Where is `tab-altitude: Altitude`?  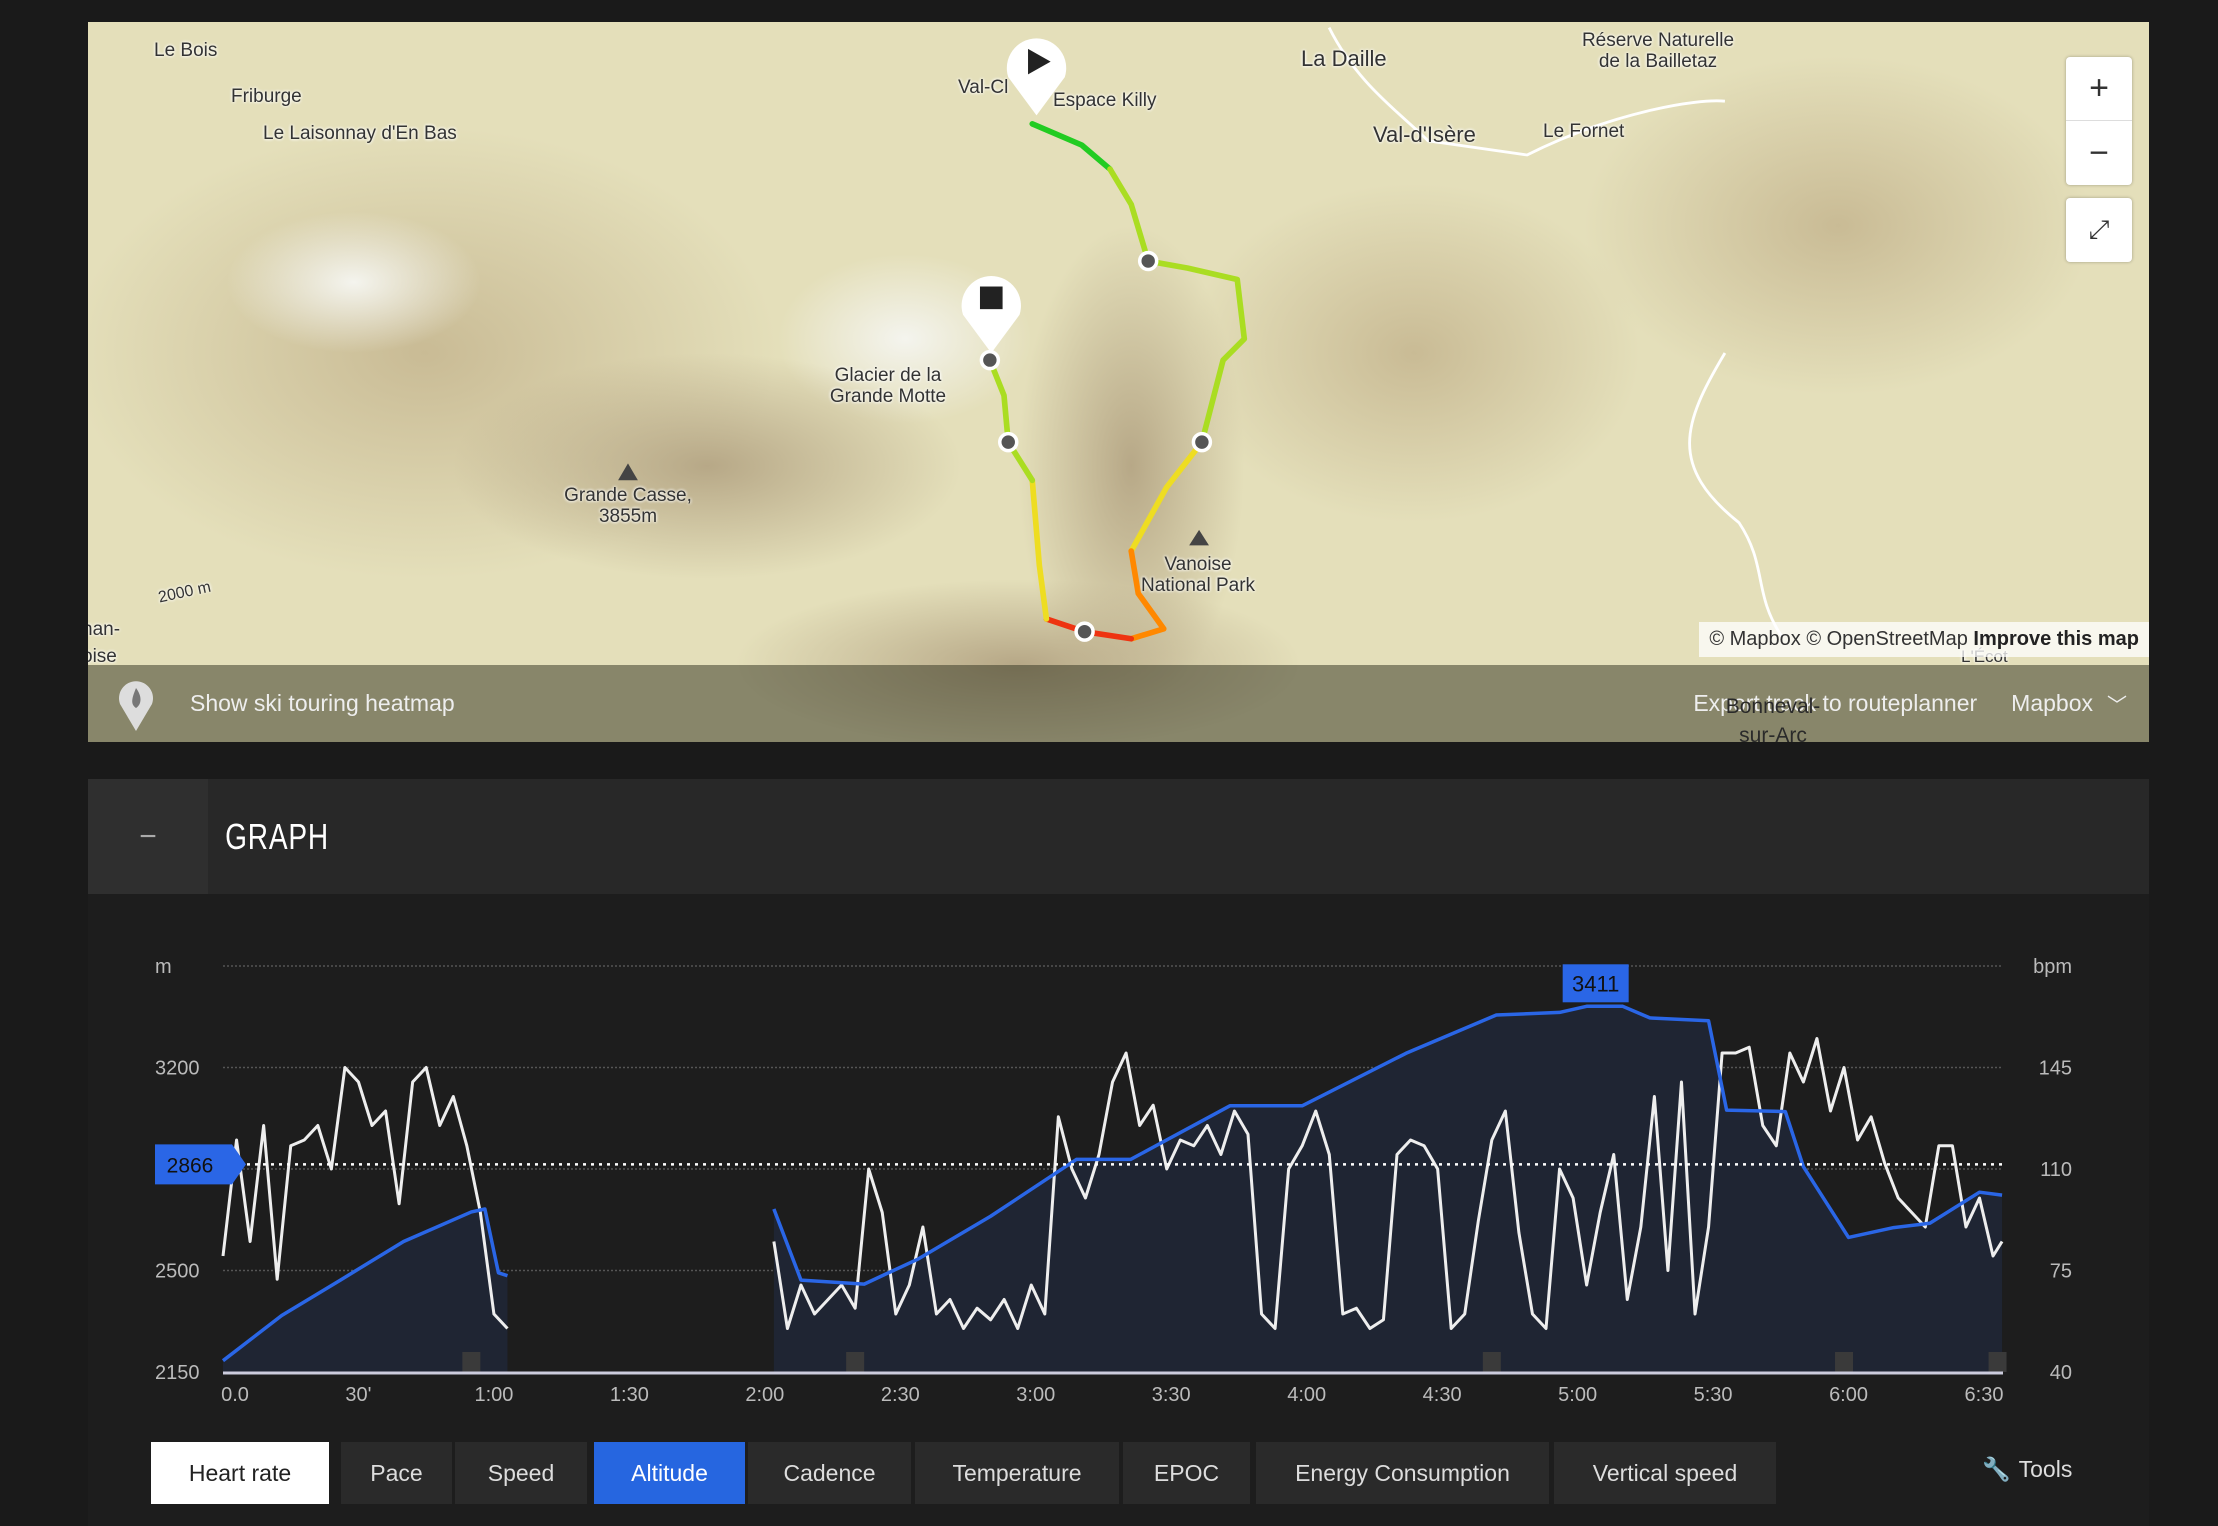
tab-altitude: Altitude is located at coordinates (669, 1473).